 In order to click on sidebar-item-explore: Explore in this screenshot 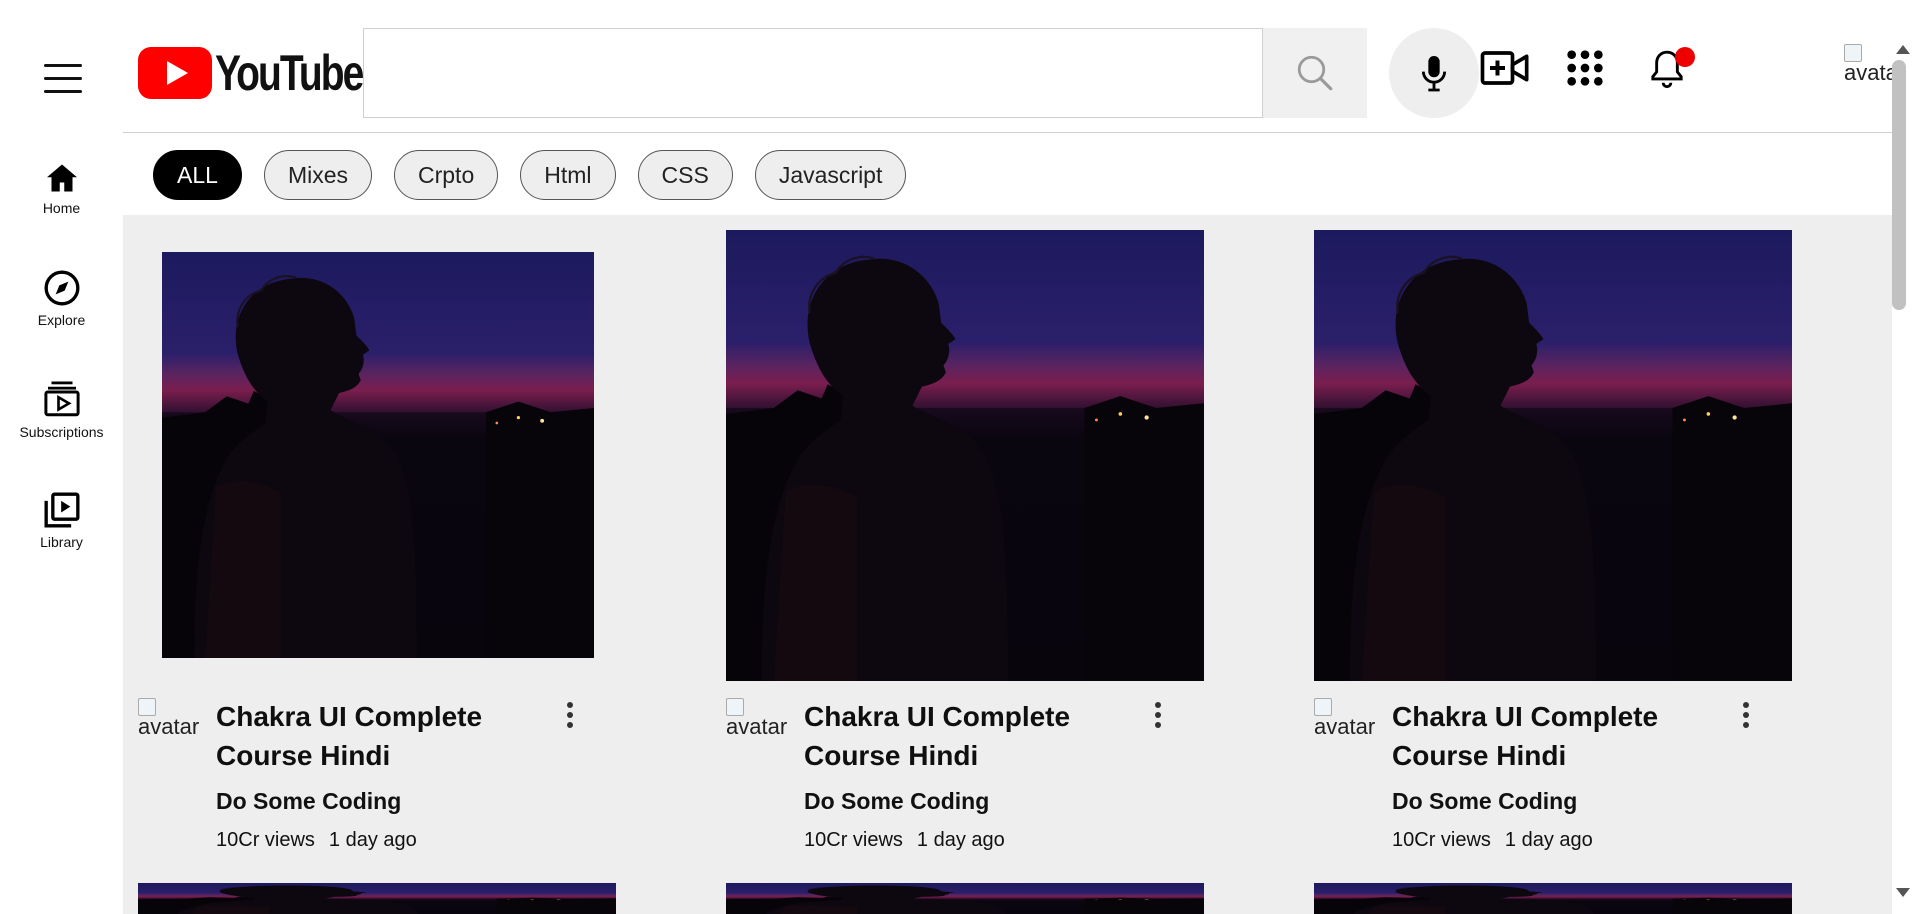, I will do `click(61, 298)`.